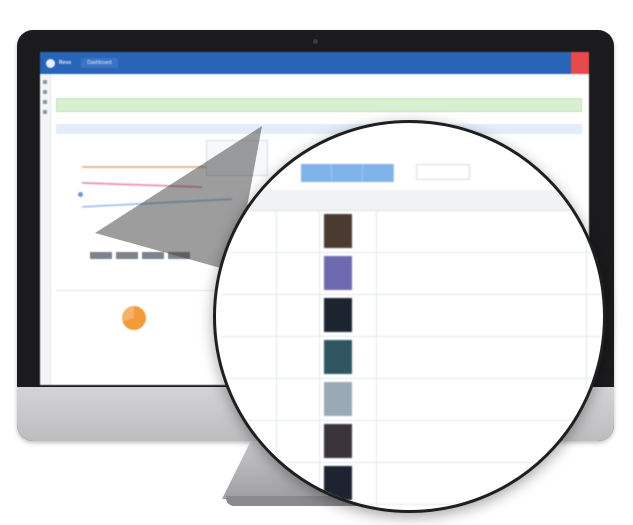  What do you see at coordinates (80, 194) in the screenshot?
I see `chart-point` at bounding box center [80, 194].